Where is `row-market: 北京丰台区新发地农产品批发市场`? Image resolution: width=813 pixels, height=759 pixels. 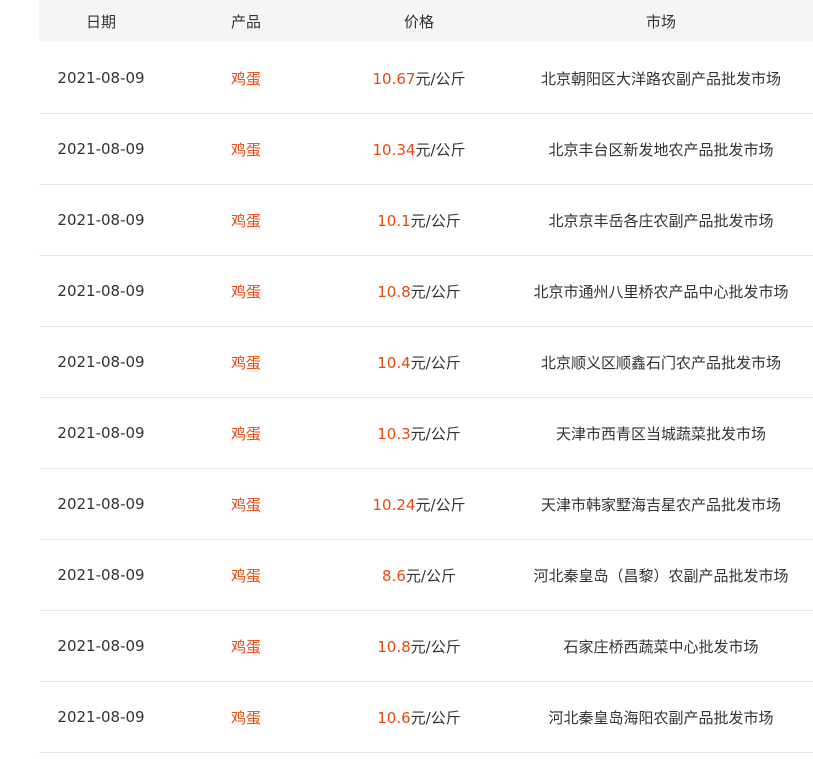
row-market: 北京丰台区新发地农产品批发市场 is located at coordinates (661, 149).